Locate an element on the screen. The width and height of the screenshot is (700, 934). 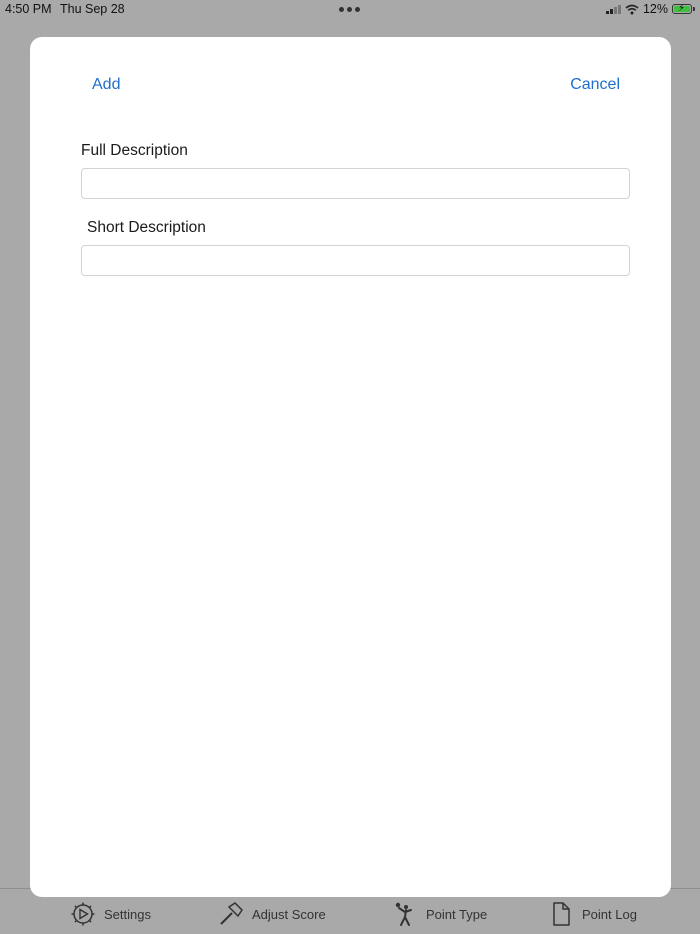
status-indicators: 12% ⚡ is located at coordinates (650, 9).